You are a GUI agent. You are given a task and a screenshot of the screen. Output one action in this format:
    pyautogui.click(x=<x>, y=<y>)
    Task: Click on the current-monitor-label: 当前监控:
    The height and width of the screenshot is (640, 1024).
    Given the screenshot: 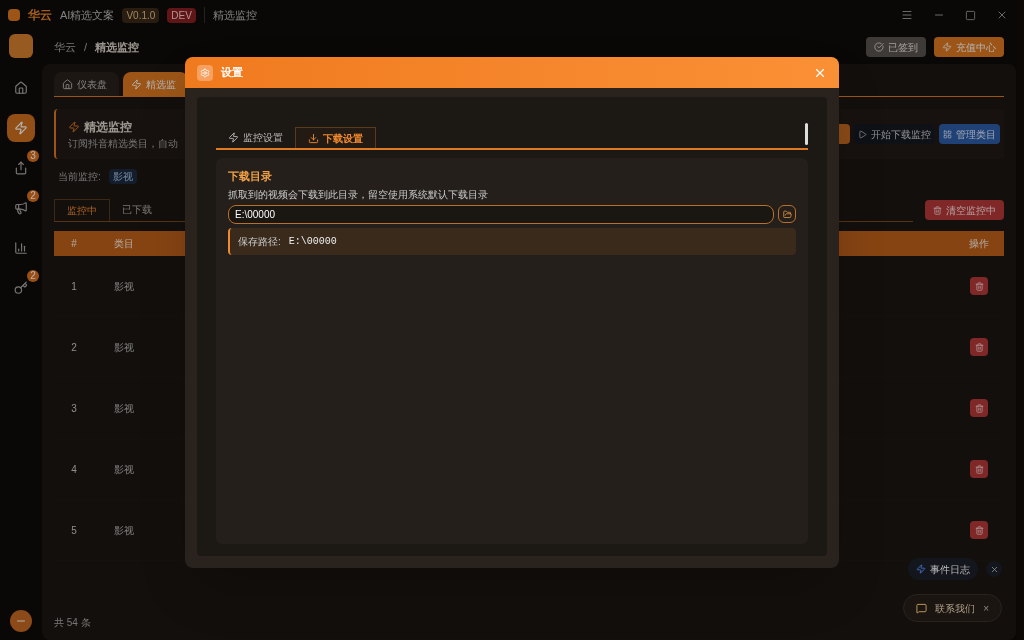 What is the action you would take?
    pyautogui.click(x=79, y=176)
    